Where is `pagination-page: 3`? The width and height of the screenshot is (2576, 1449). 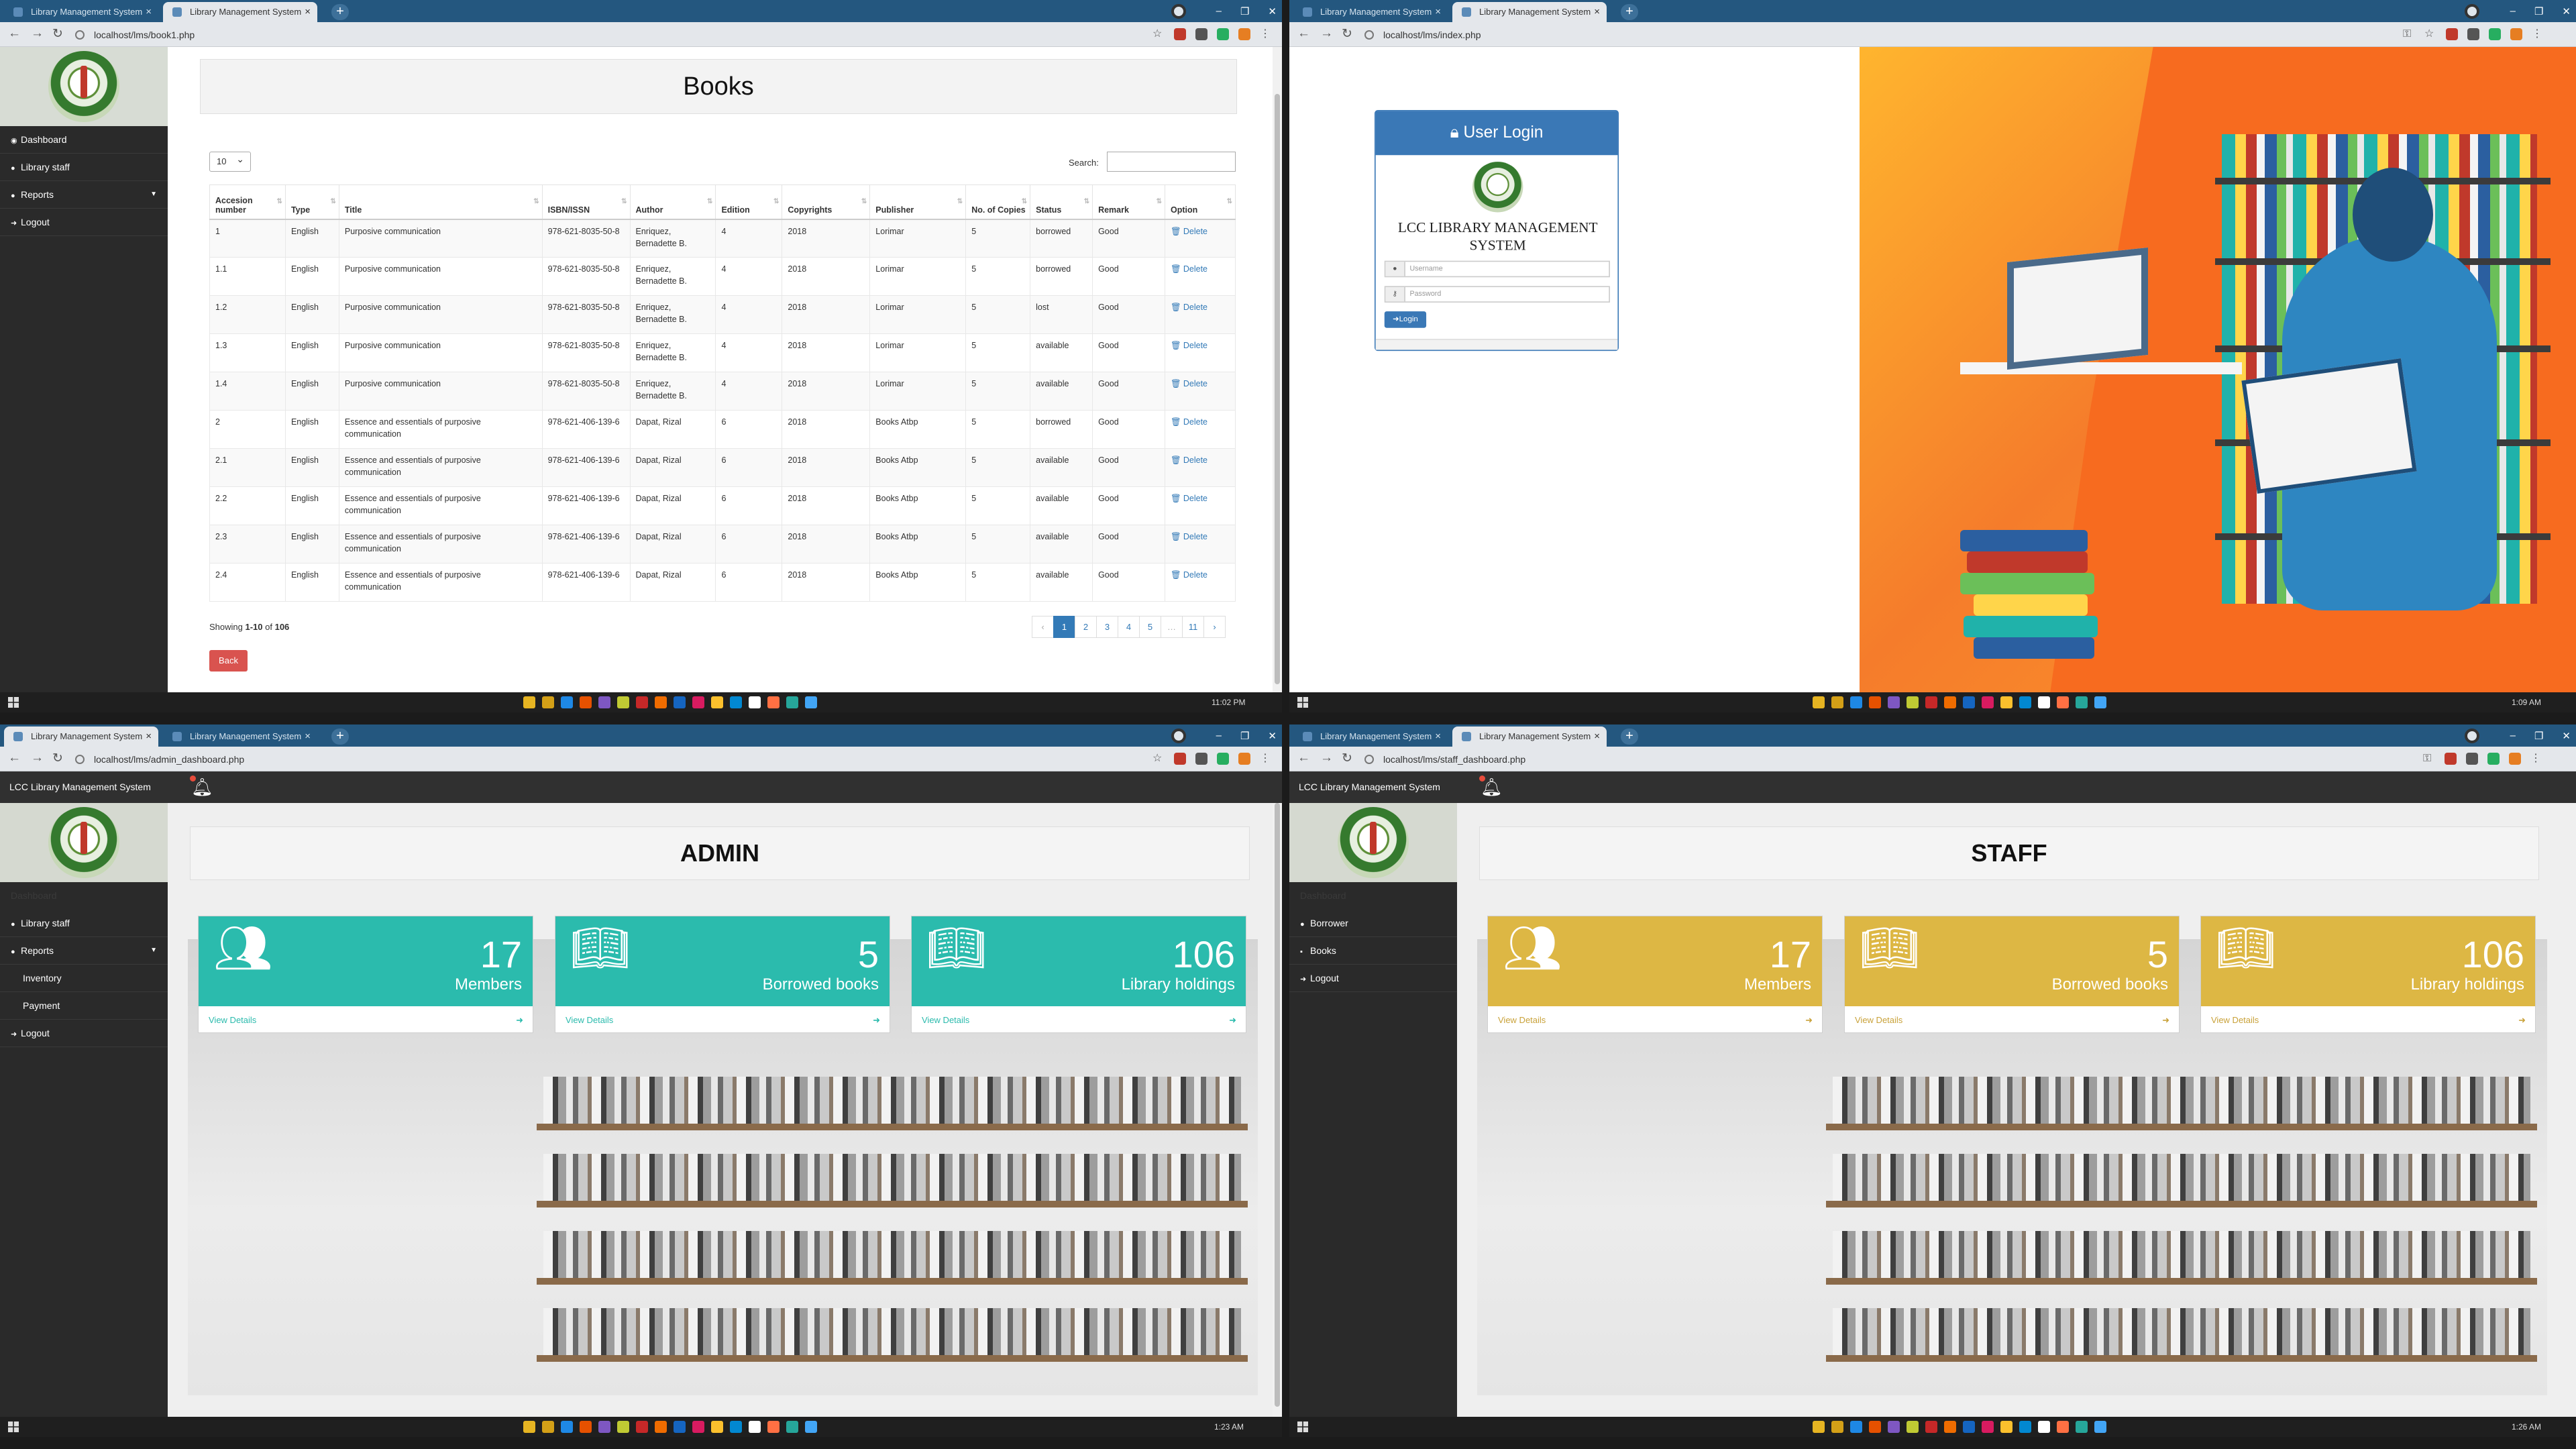 pagination-page: 3 is located at coordinates (1107, 627).